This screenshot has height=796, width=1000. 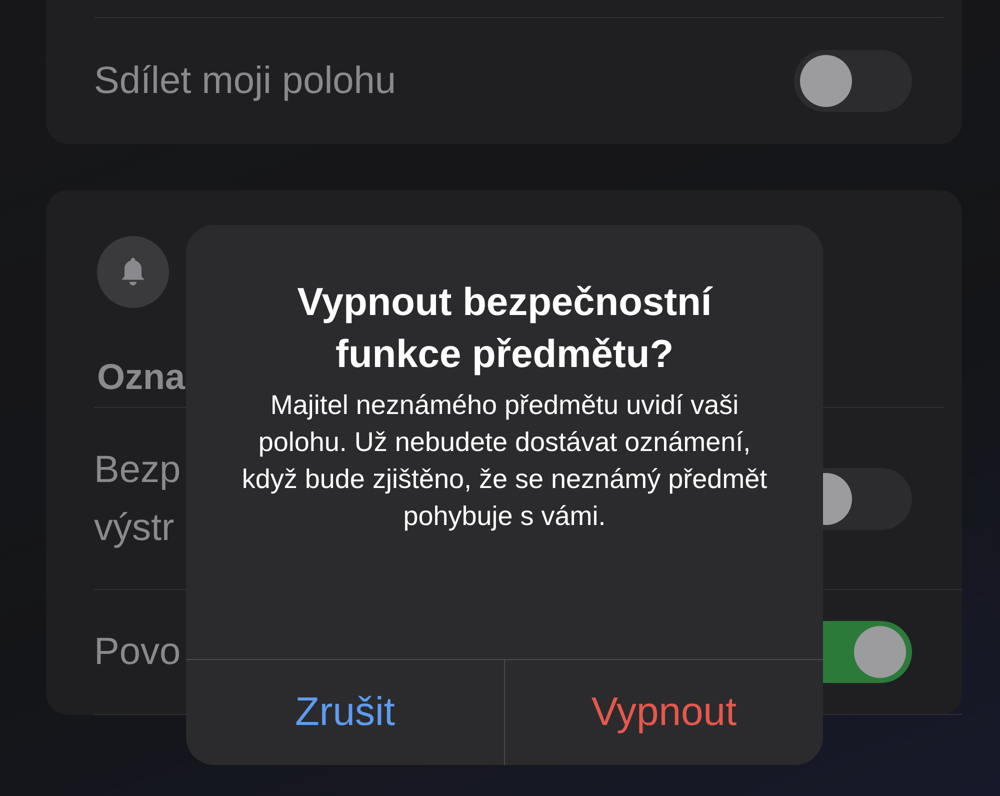 What do you see at coordinates (137, 652) in the screenshot?
I see `setting-label: Povo` at bounding box center [137, 652].